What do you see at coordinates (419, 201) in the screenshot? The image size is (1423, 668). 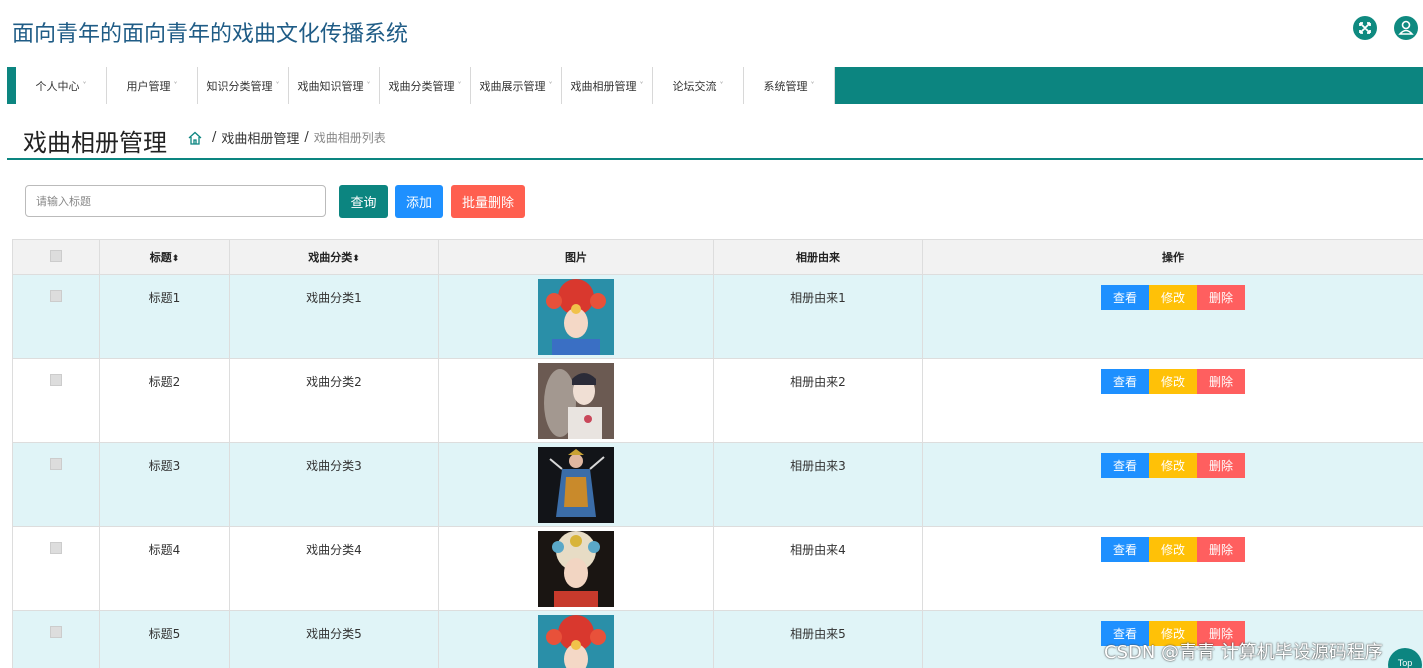 I see `add-button: 添加` at bounding box center [419, 201].